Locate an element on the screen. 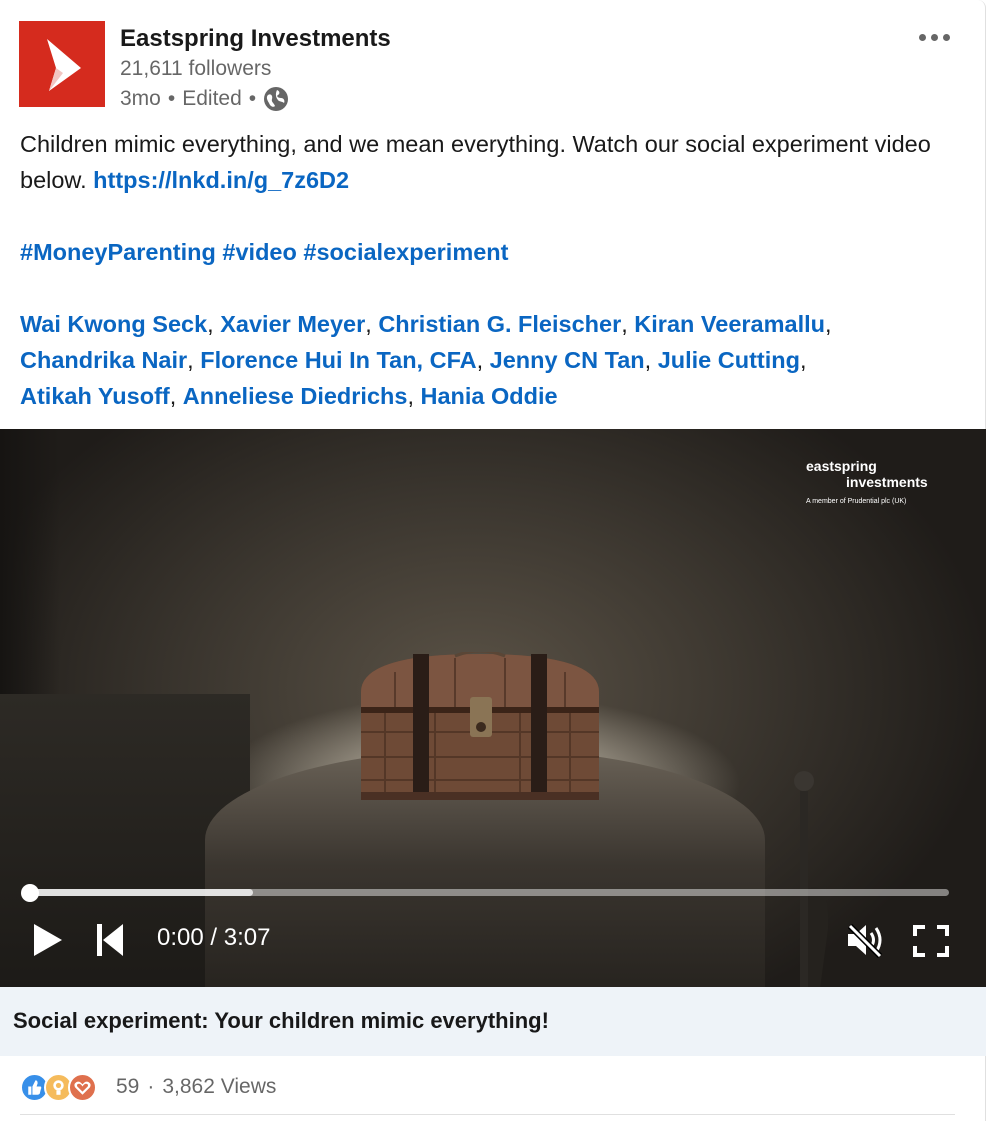 The height and width of the screenshot is (1121, 986). hashtags: #MoneyParenting #video #socialexperiment is located at coordinates (490, 252).